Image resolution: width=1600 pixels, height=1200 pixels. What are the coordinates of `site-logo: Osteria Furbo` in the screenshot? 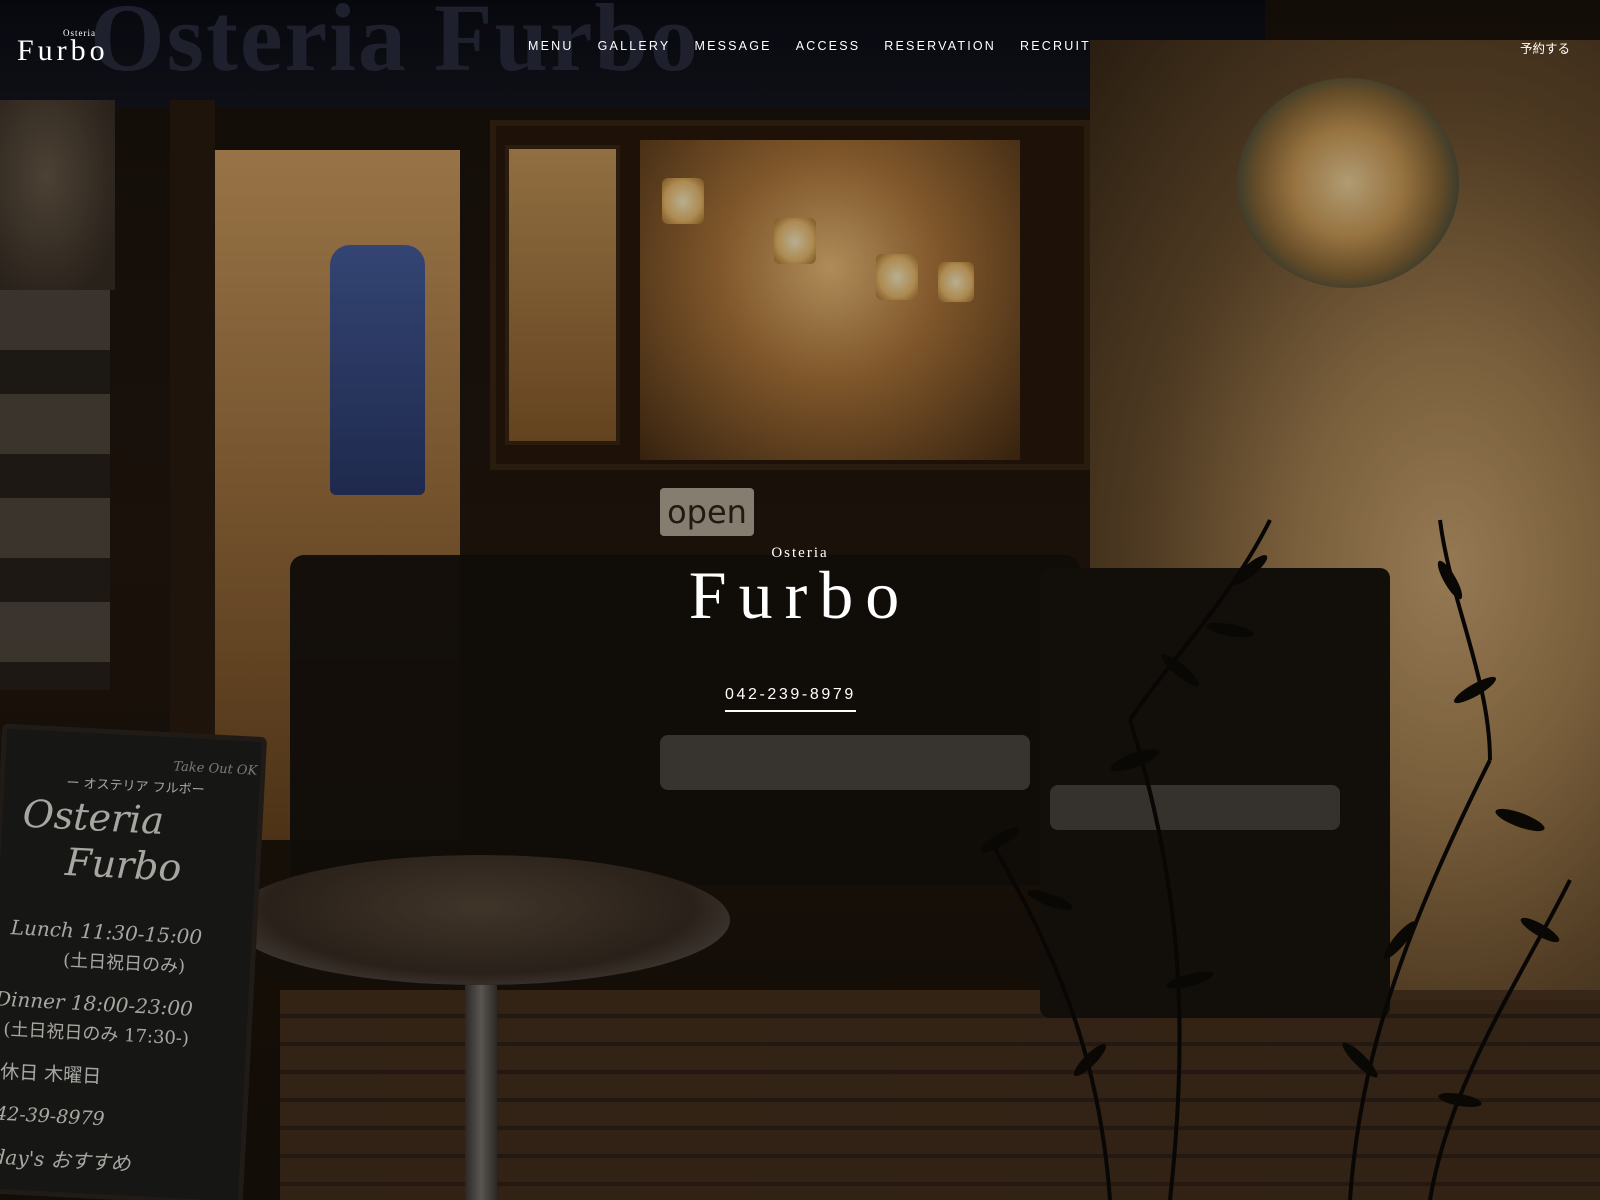 It's located at (79, 48).